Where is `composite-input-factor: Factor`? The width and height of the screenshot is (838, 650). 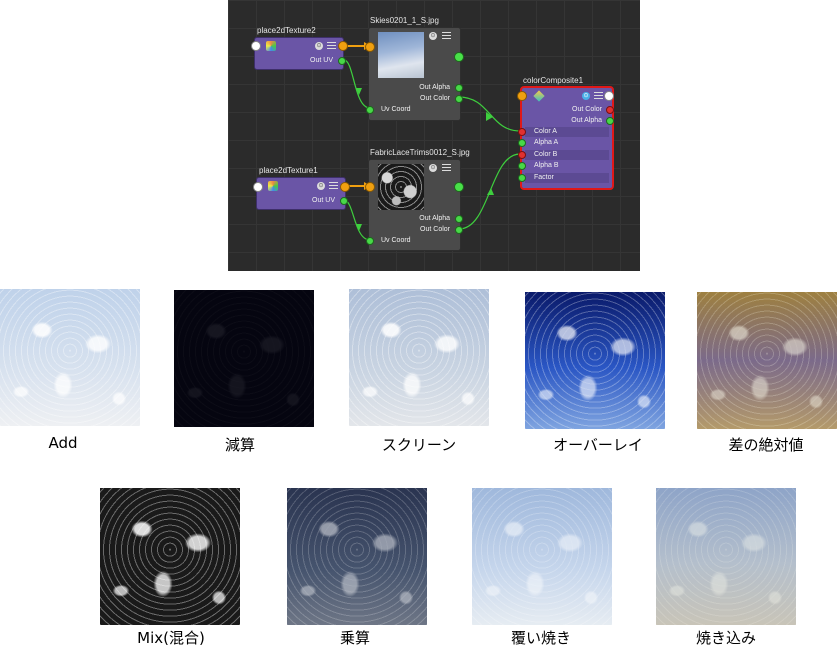 composite-input-factor: Factor is located at coordinates (544, 177).